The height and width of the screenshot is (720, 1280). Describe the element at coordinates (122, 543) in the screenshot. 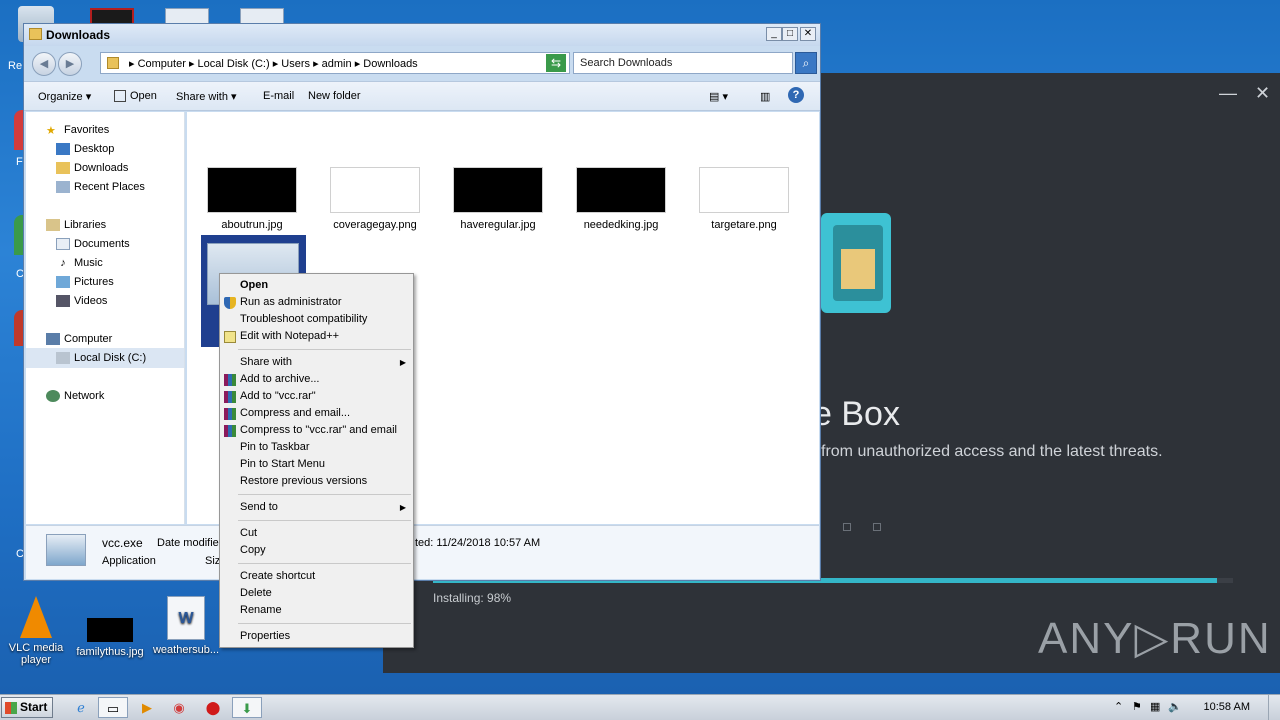

I see `details-file-name: vcc.exe` at that location.